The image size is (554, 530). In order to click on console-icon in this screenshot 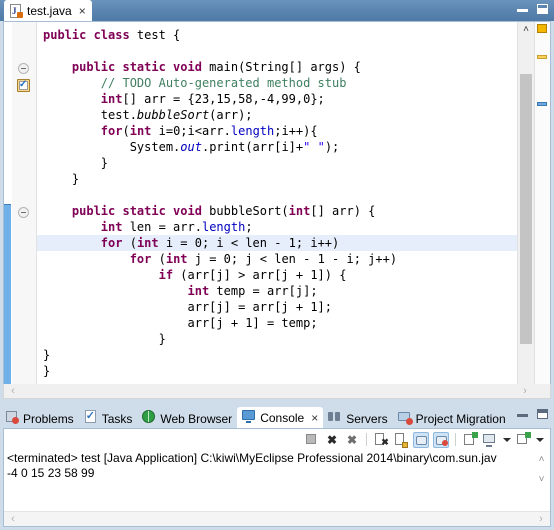, I will do `click(249, 416)`.